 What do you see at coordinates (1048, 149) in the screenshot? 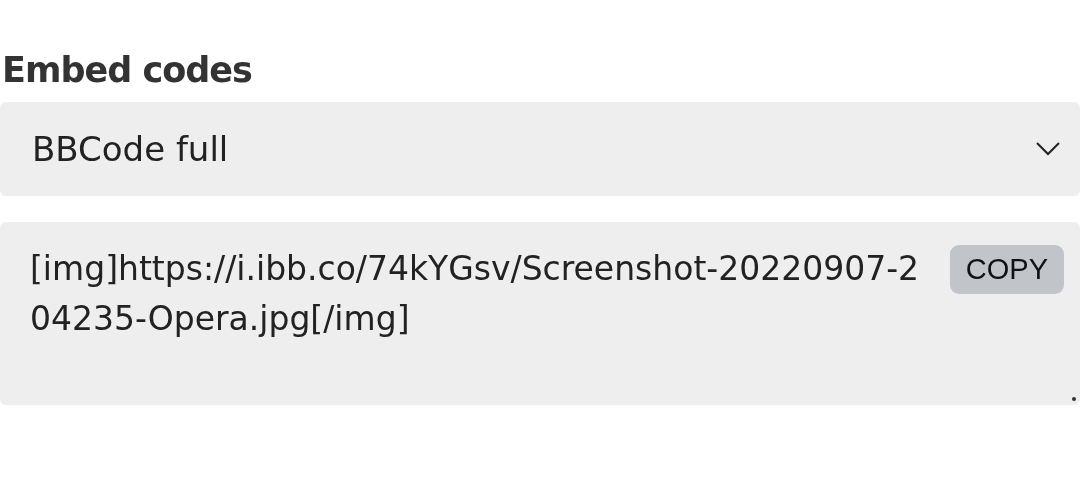
I see `chevron-down-icon` at bounding box center [1048, 149].